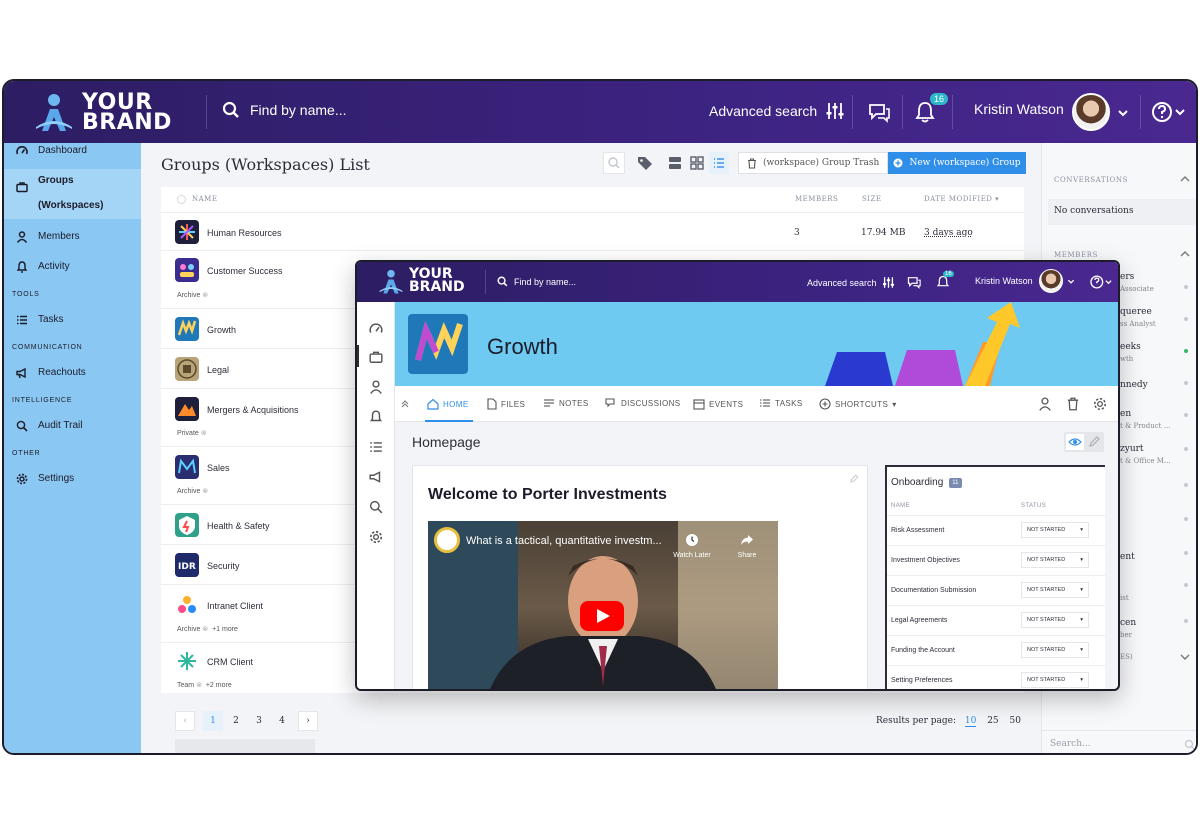  What do you see at coordinates (692, 546) in the screenshot?
I see `watch-later-button: Watch Later` at bounding box center [692, 546].